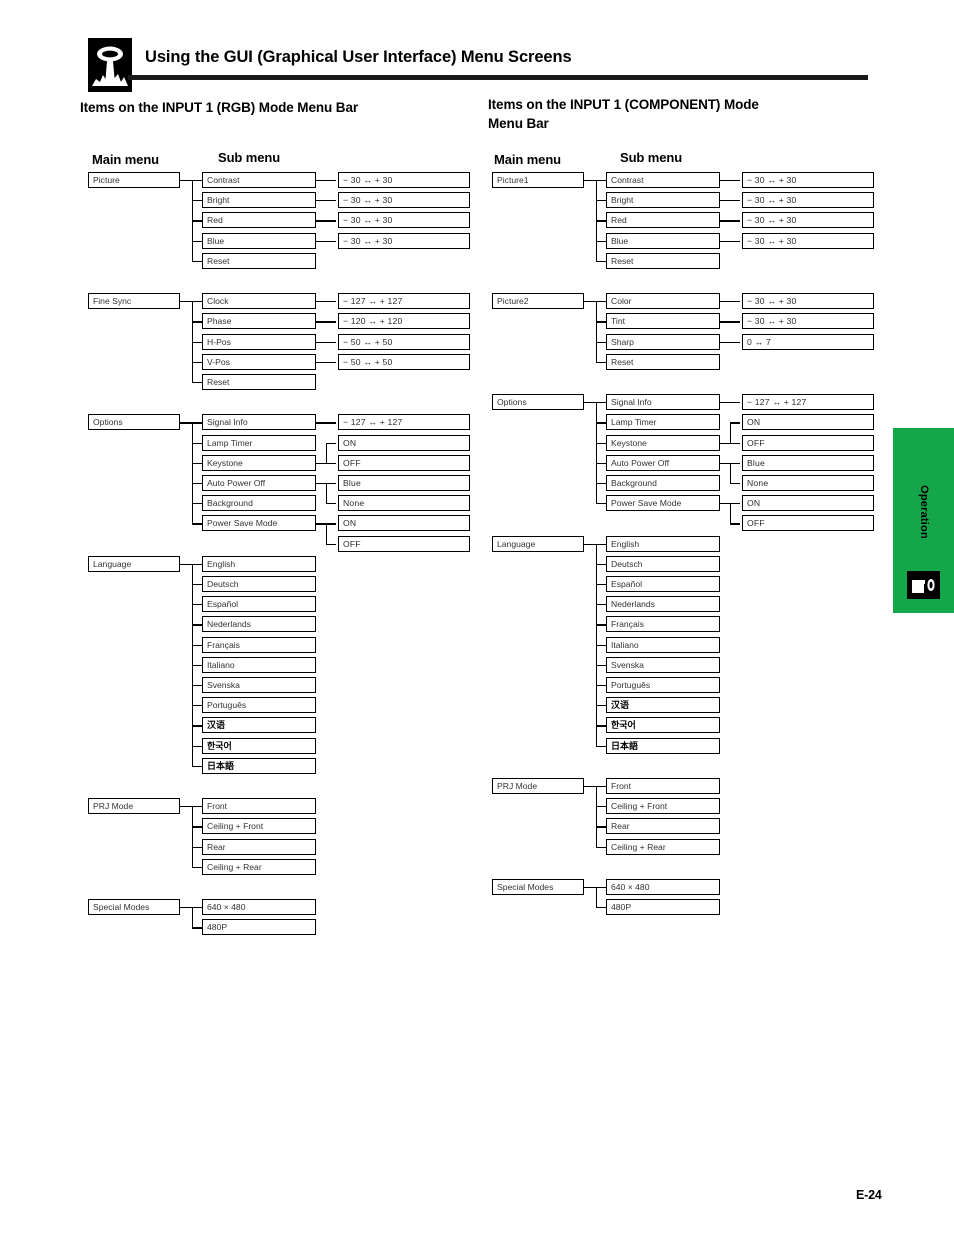 This screenshot has height=1235, width=954. What do you see at coordinates (404, 422) in the screenshot?
I see `rgb-value-127-127-12: − 127 ↔ + 127` at bounding box center [404, 422].